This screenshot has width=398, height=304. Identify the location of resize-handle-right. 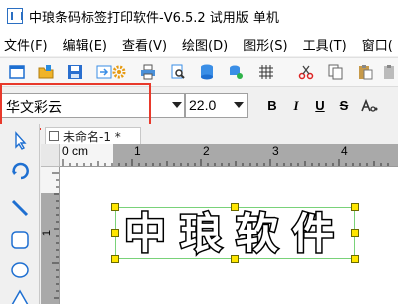
(355, 233).